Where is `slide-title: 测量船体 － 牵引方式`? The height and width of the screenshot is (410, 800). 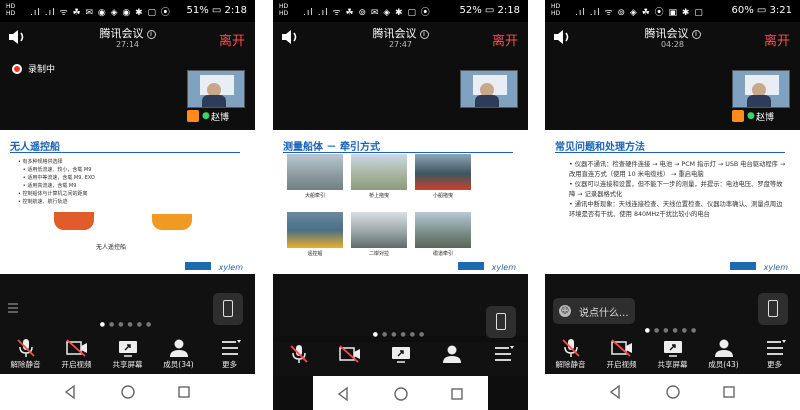 slide-title: 测量船体 － 牵引方式 is located at coordinates (331, 147).